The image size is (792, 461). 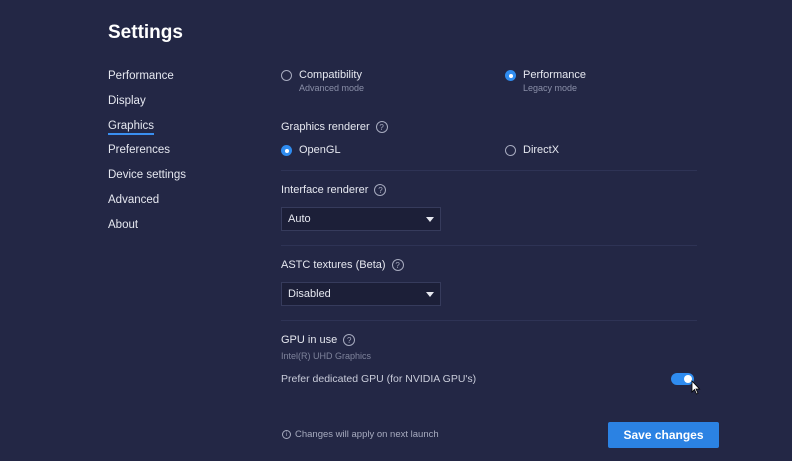 I want to click on astc-heading: ASTC textures (Beta) ?, so click(x=342, y=265).